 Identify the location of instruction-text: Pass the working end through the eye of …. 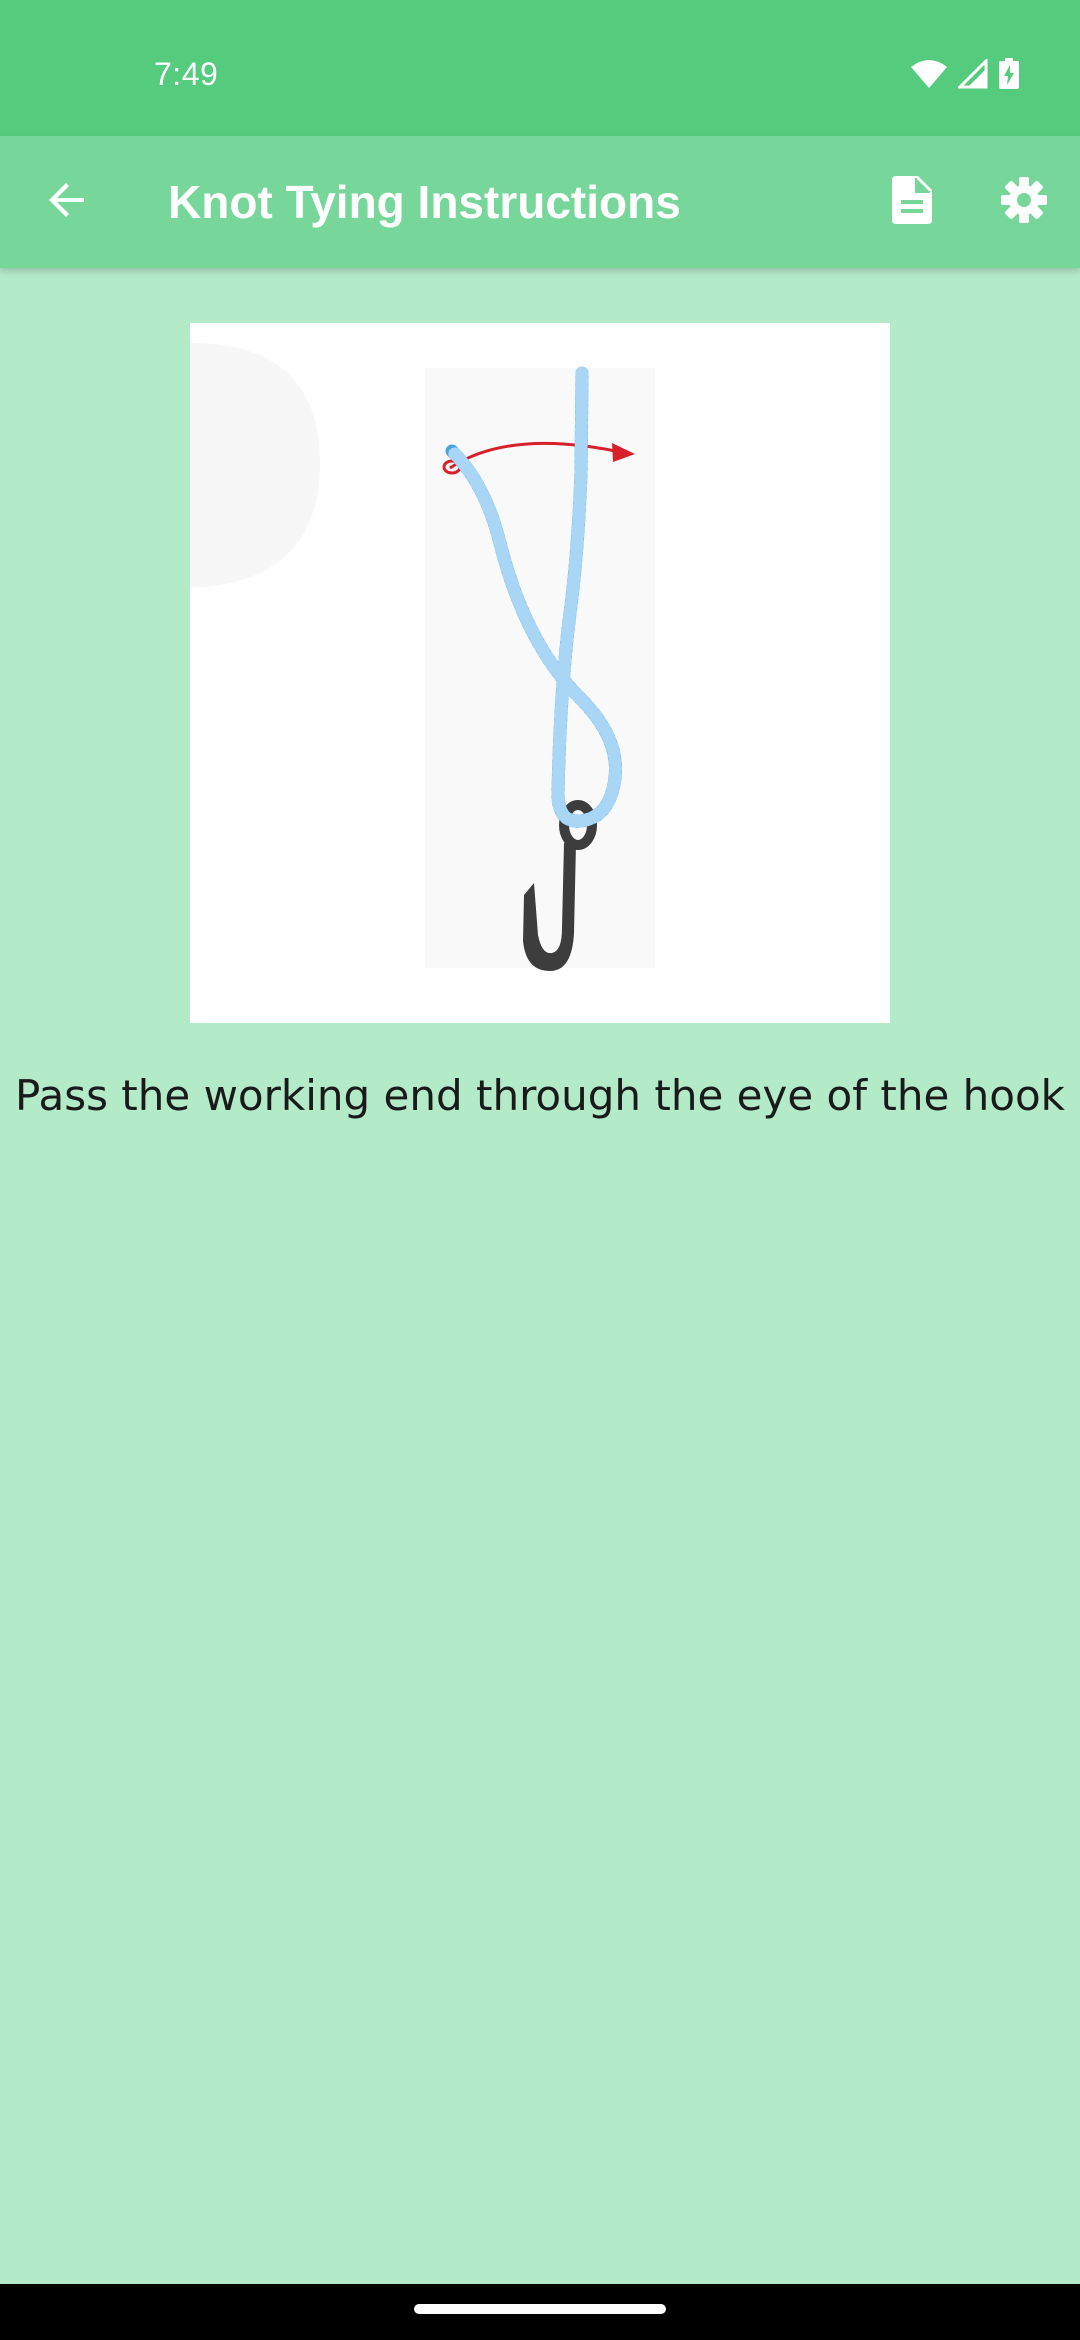
(540, 1095).